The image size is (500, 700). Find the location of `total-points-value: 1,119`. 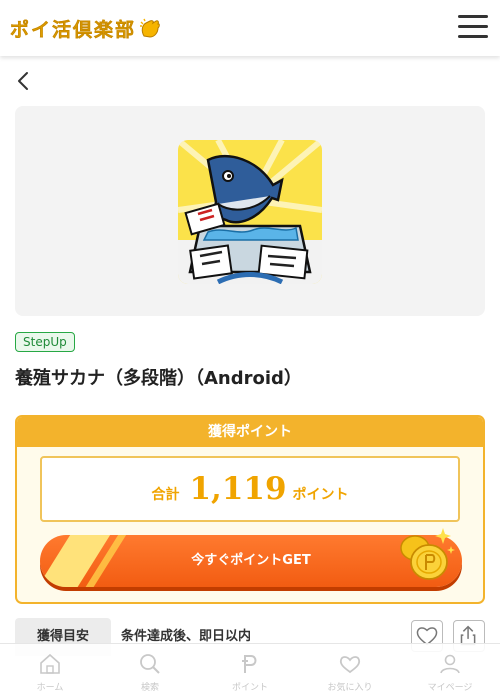

total-points-value: 1,119 is located at coordinates (238, 489).